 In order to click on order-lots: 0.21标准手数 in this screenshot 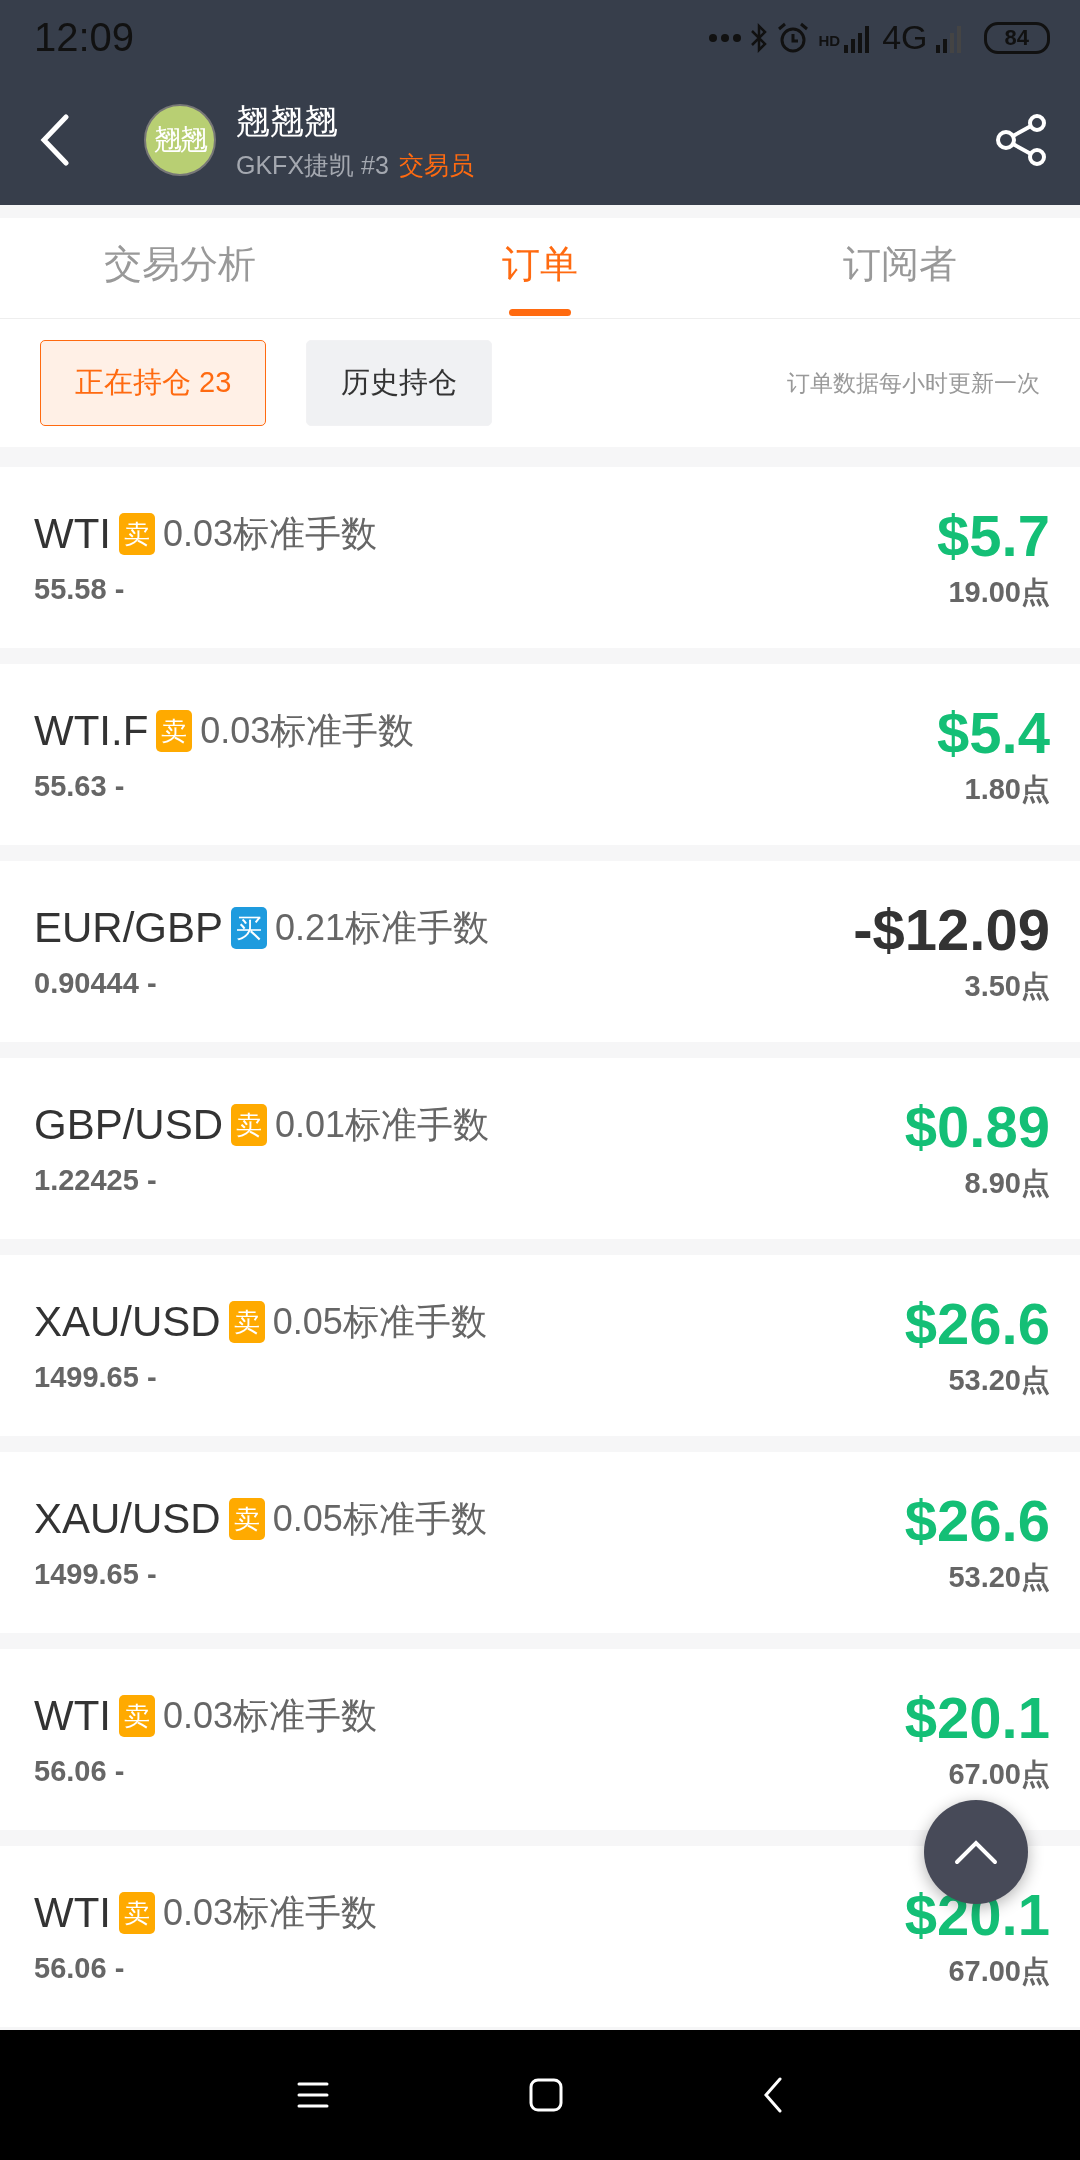, I will do `click(382, 927)`.